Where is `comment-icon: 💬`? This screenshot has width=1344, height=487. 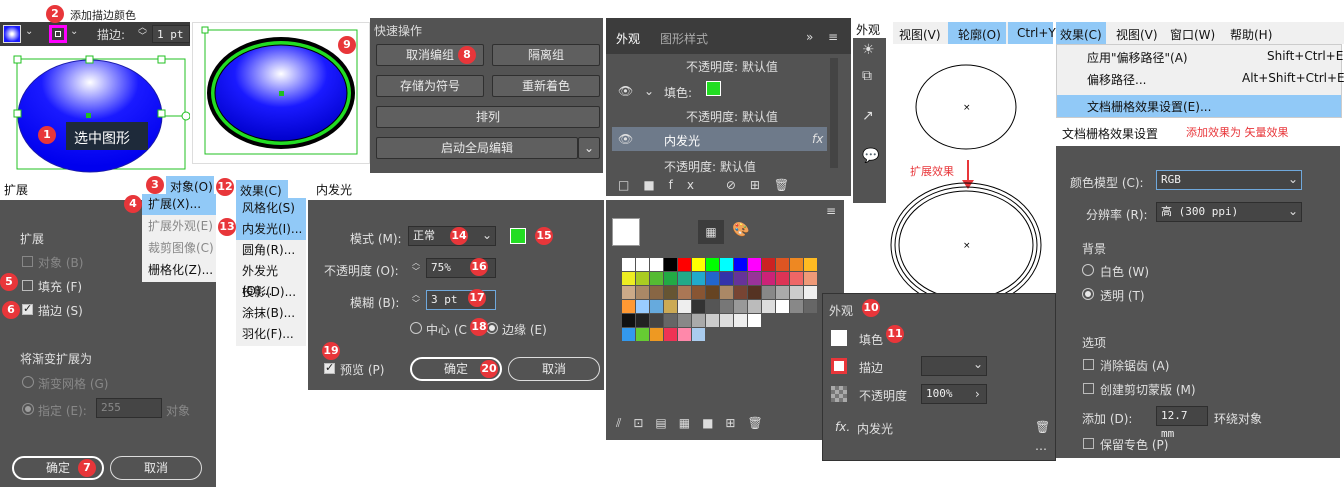
comment-icon: 💬 is located at coordinates (870, 156).